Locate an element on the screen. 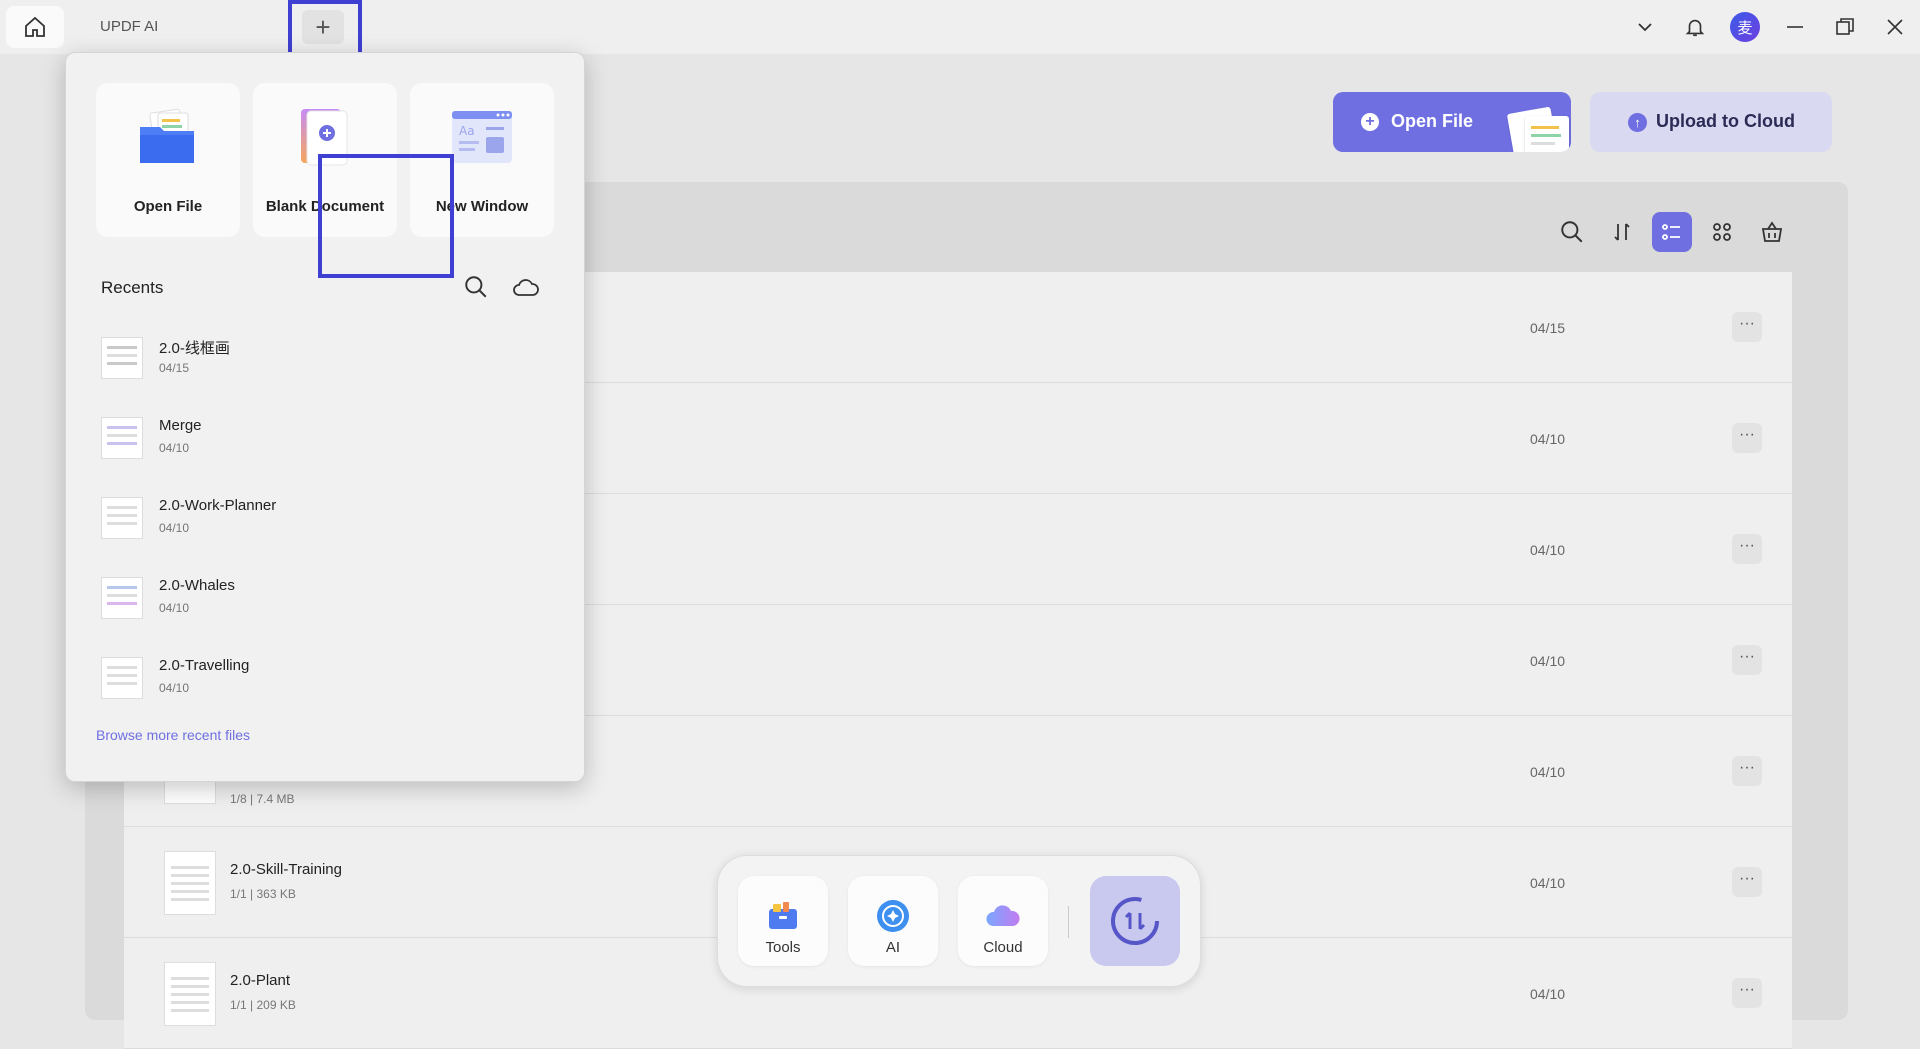  cloud-button: Cloud is located at coordinates (1003, 921).